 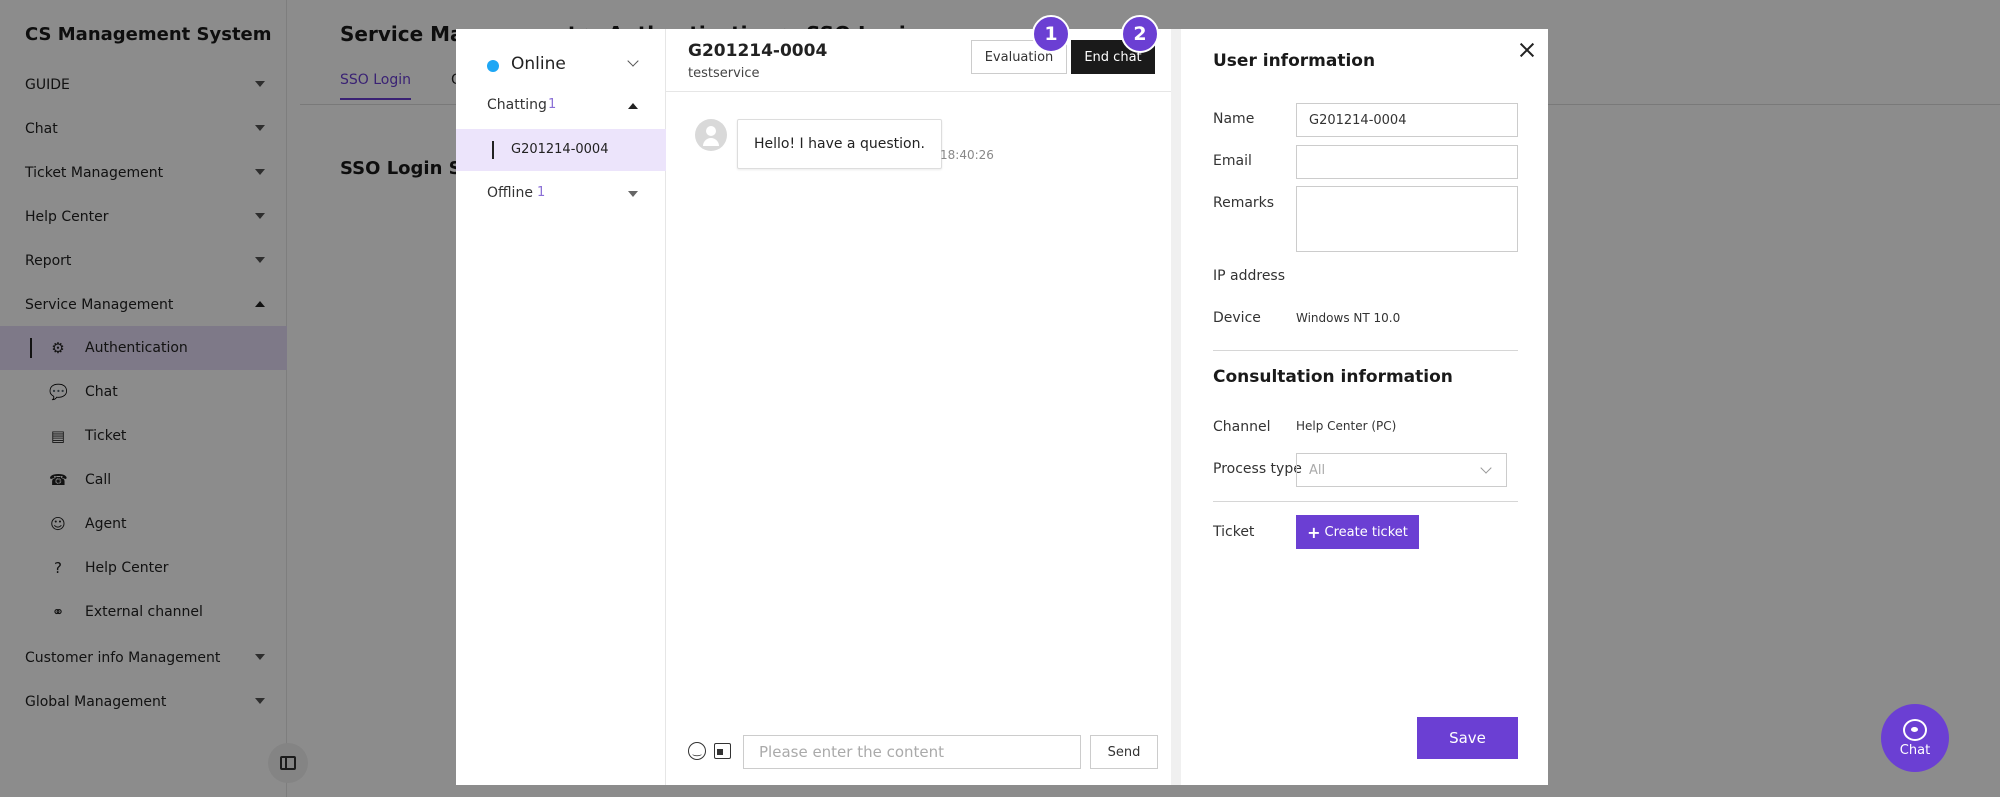 What do you see at coordinates (912, 752) in the screenshot?
I see `message-input` at bounding box center [912, 752].